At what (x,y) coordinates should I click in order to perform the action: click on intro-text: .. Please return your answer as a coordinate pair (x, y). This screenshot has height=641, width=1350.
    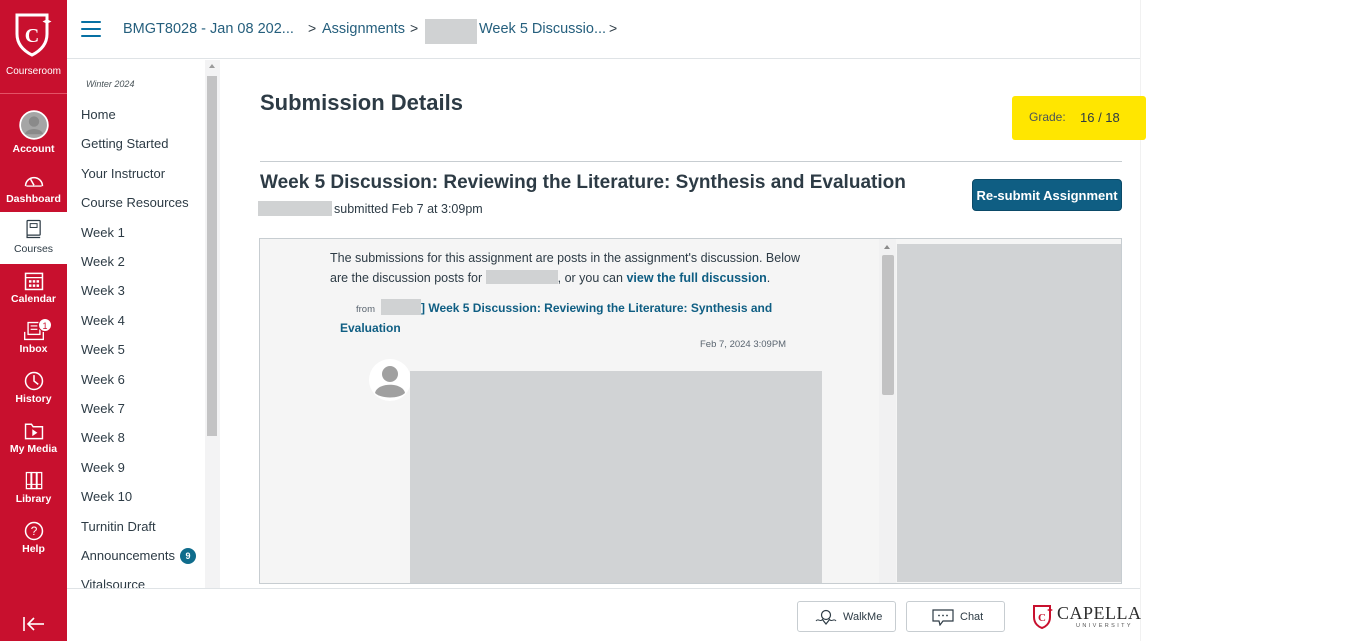
    Looking at the image, I should click on (768, 278).